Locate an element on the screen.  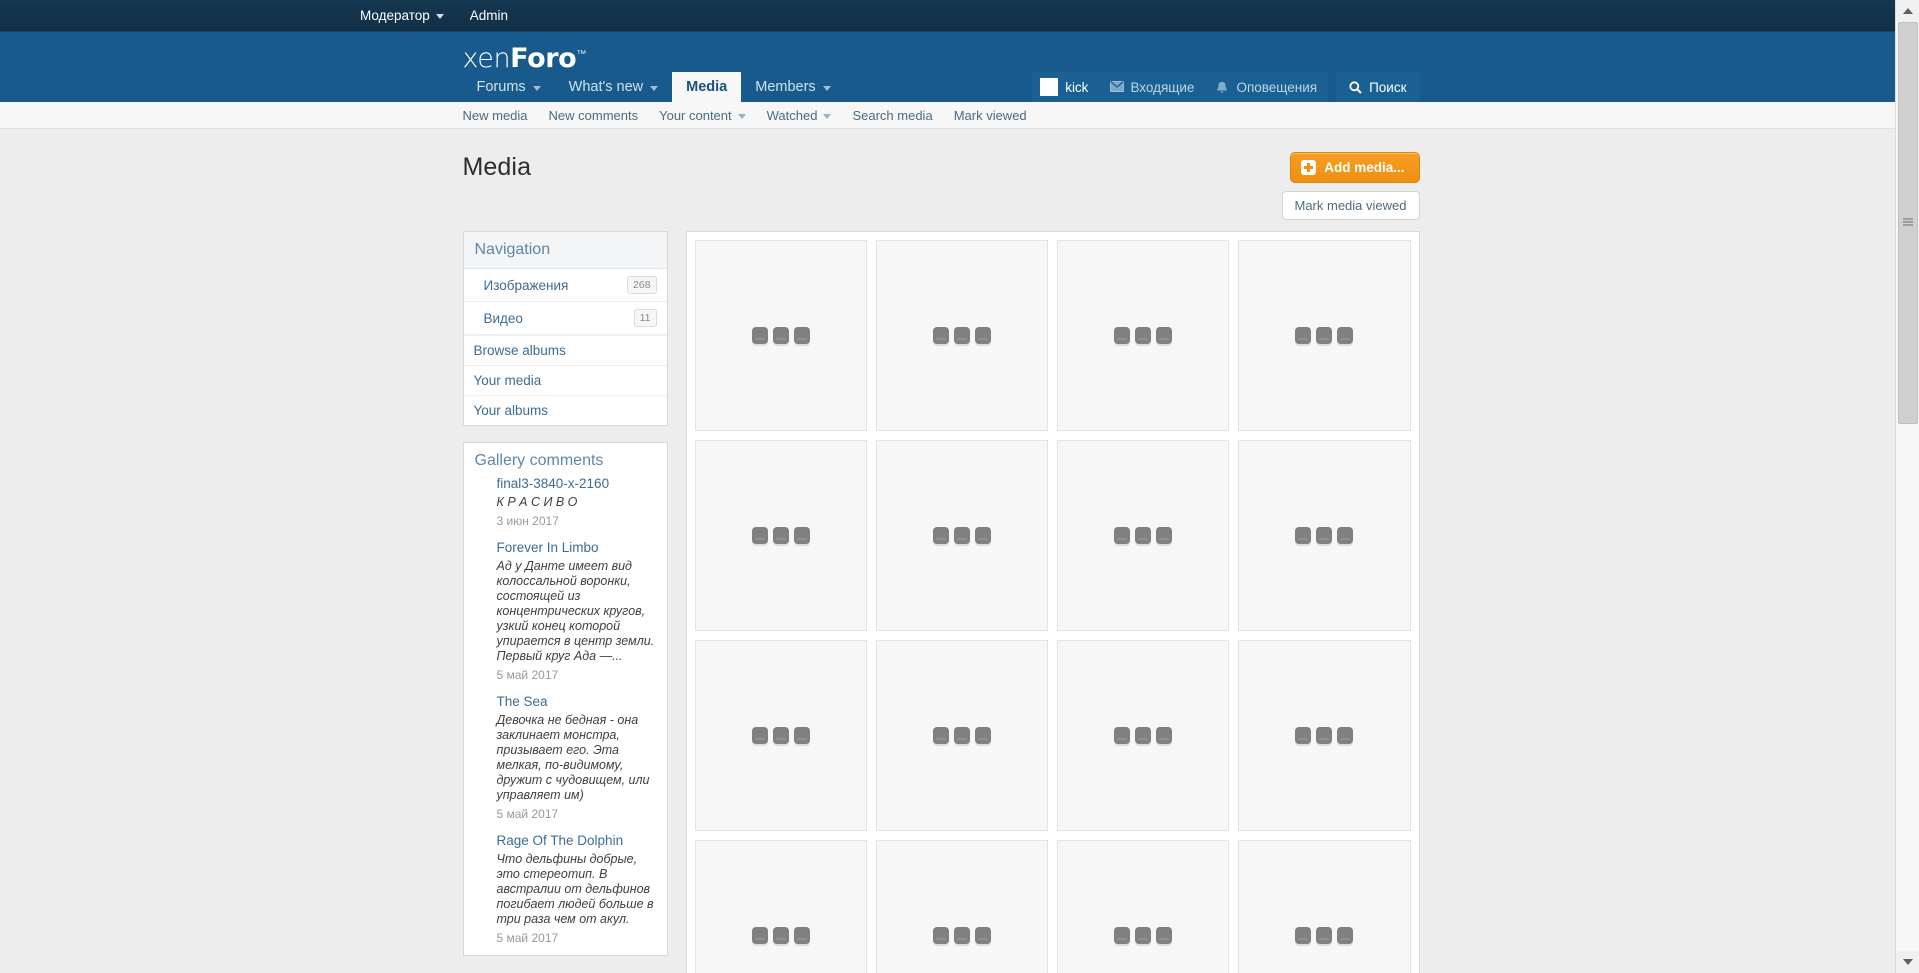
search-button: Поиск is located at coordinates (1378, 87).